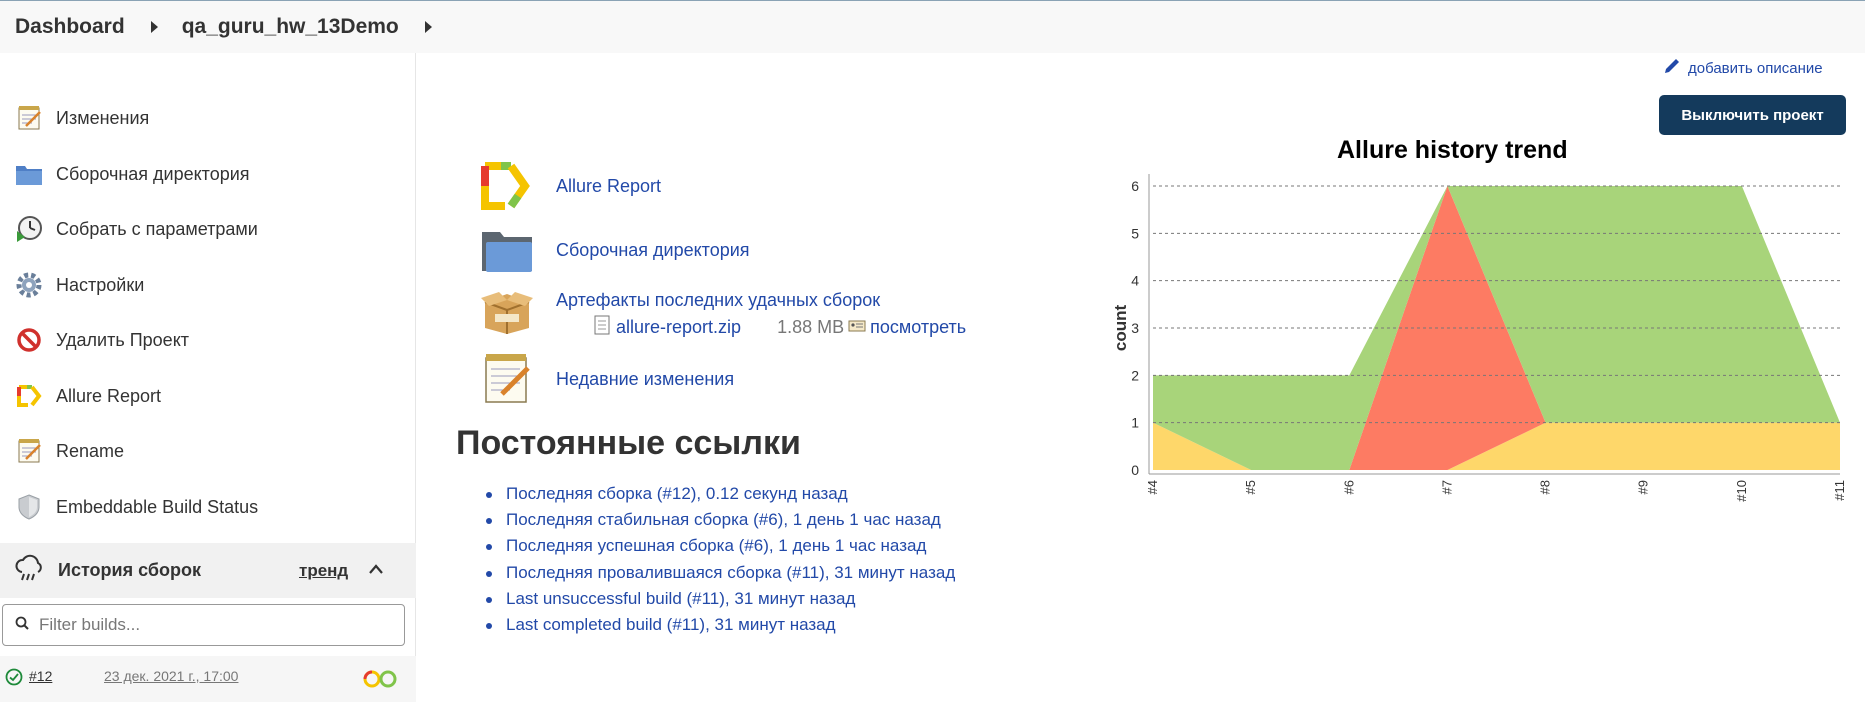 The image size is (1865, 702). I want to click on cloud-rain-icon, so click(29, 570).